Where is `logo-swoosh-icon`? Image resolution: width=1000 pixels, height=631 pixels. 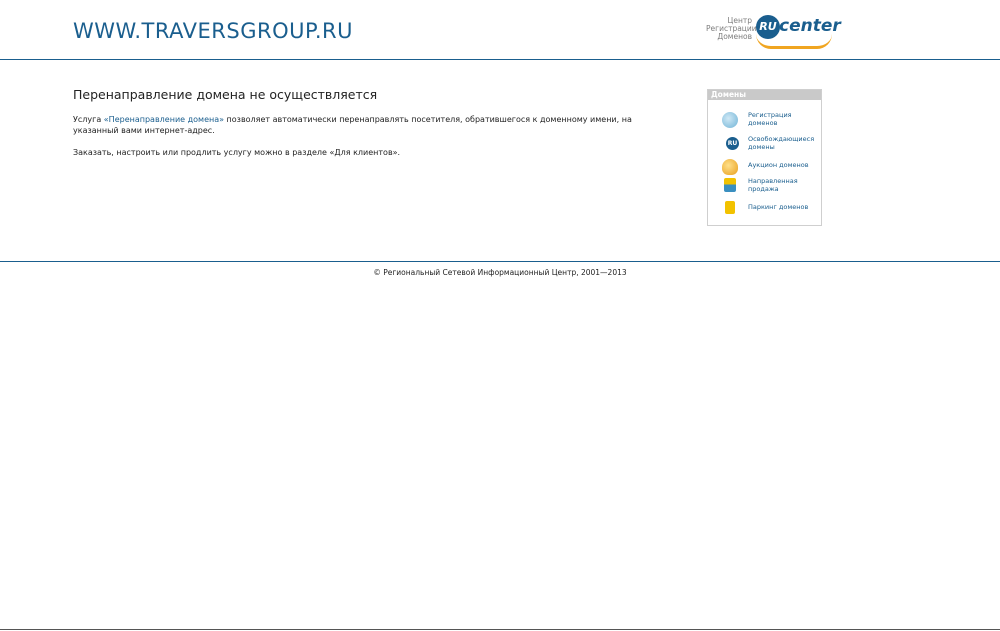
logo-swoosh-icon is located at coordinates (794, 41).